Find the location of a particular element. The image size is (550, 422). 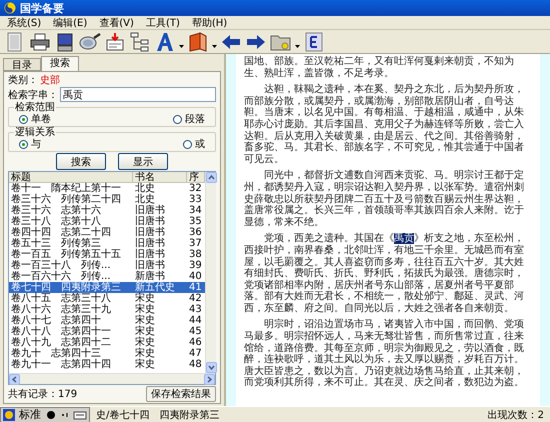

app-icon is located at coordinates (10, 8).